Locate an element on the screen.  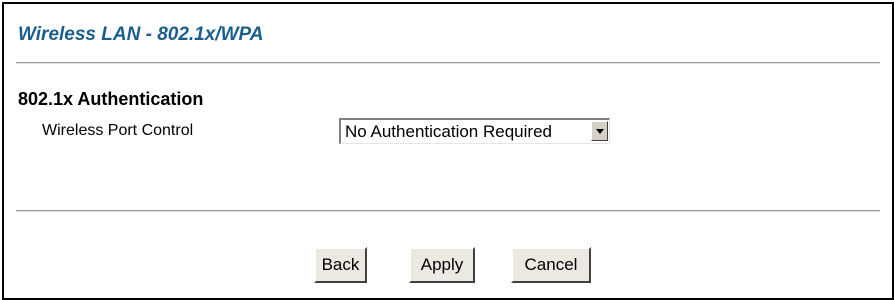
chevron-down-icon is located at coordinates (599, 131).